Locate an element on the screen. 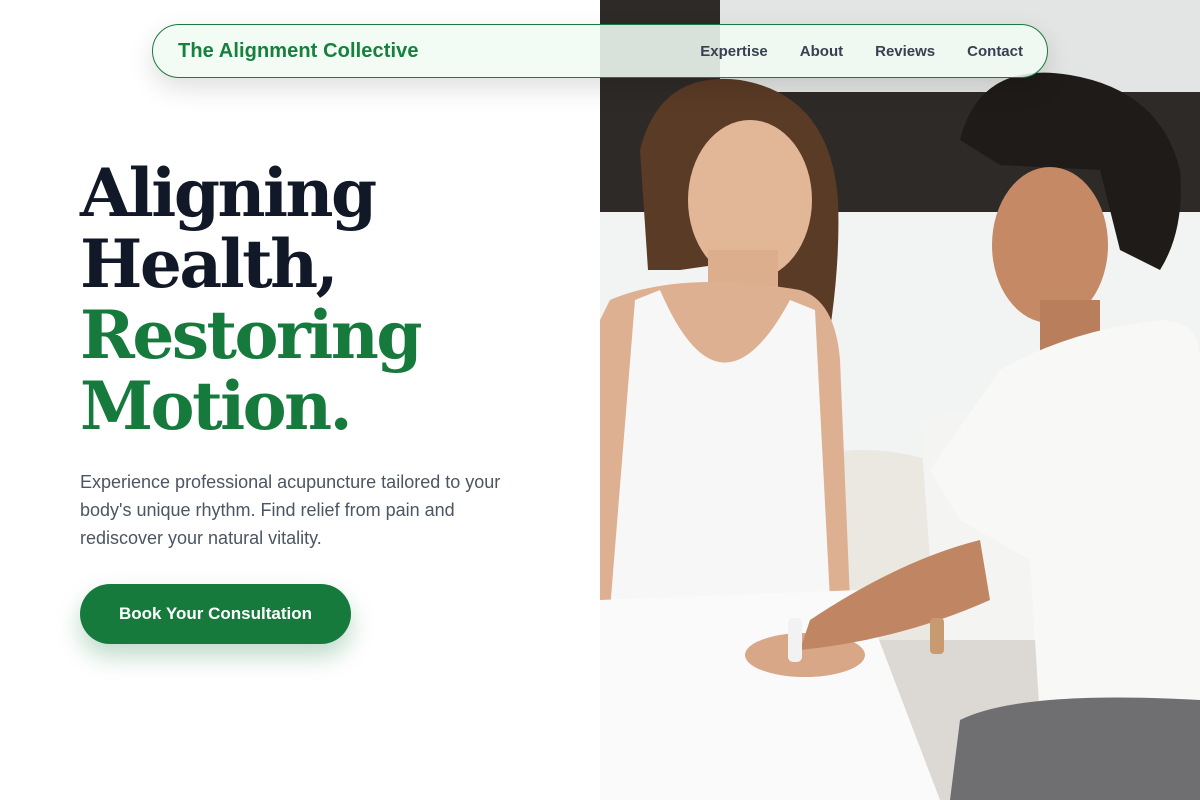 The width and height of the screenshot is (1200, 800). nav-link-about: About is located at coordinates (821, 51).